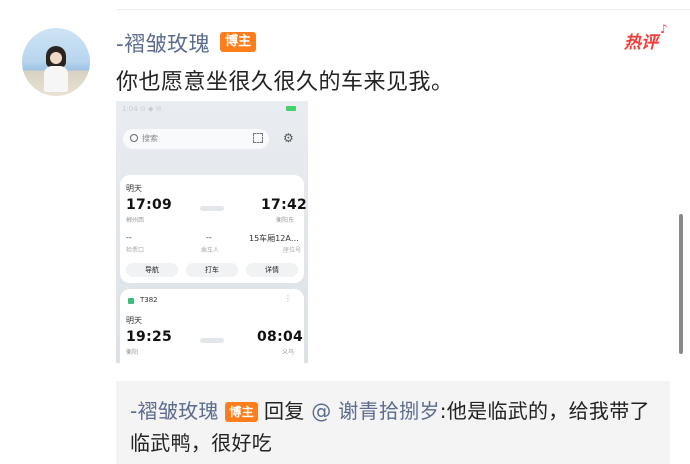 The height and width of the screenshot is (464, 690). What do you see at coordinates (209, 237) in the screenshot?
I see `passenger-value: --` at bounding box center [209, 237].